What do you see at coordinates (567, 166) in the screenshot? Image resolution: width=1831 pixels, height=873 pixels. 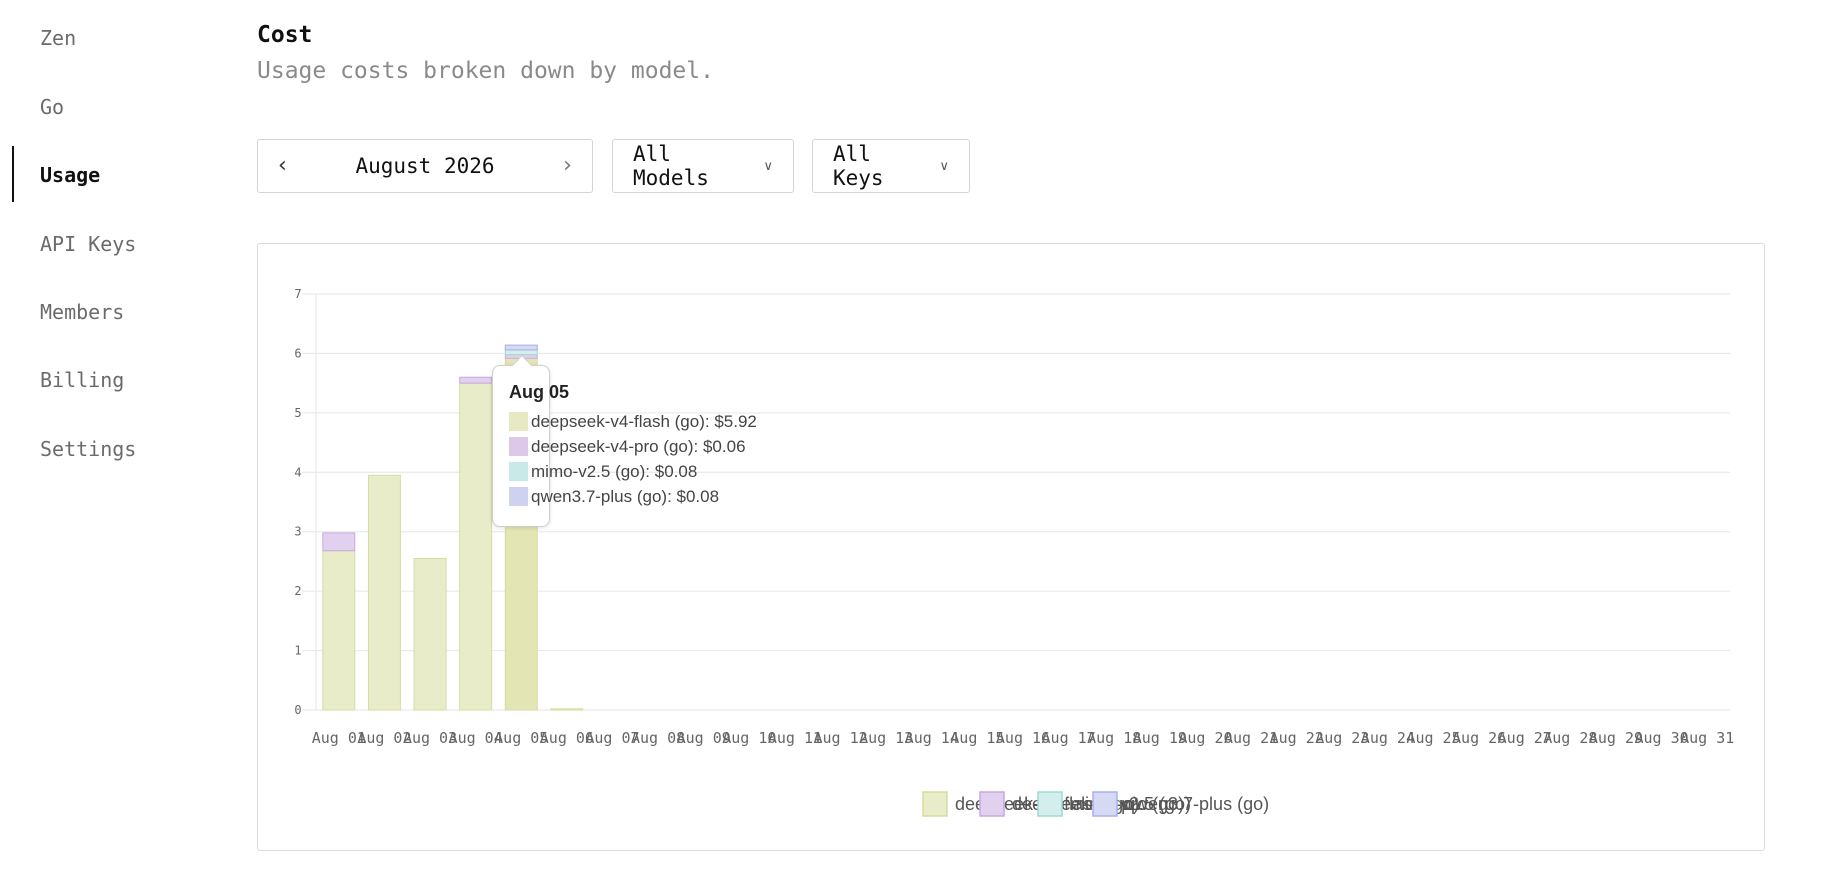 I see `chevron-right-icon: ›` at bounding box center [567, 166].